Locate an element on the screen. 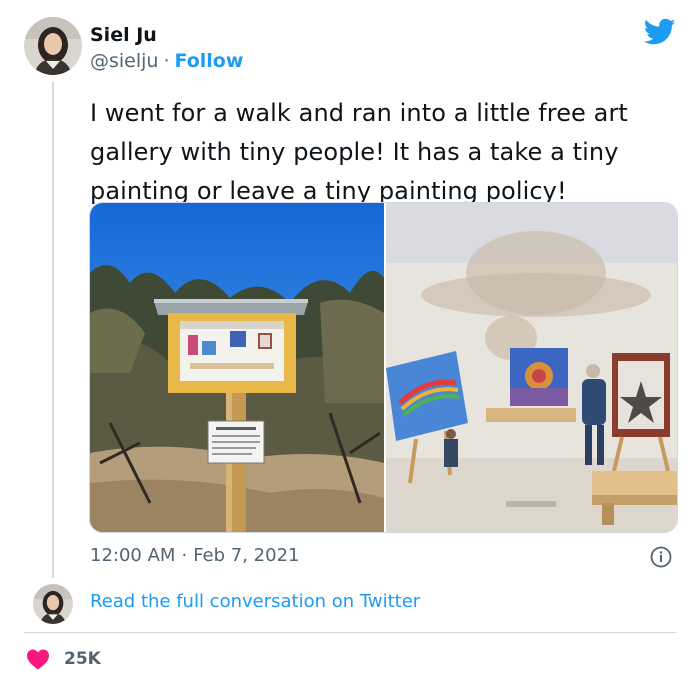 The height and width of the screenshot is (686, 700). tweet-date: Feb 7, 2021 is located at coordinates (246, 555).